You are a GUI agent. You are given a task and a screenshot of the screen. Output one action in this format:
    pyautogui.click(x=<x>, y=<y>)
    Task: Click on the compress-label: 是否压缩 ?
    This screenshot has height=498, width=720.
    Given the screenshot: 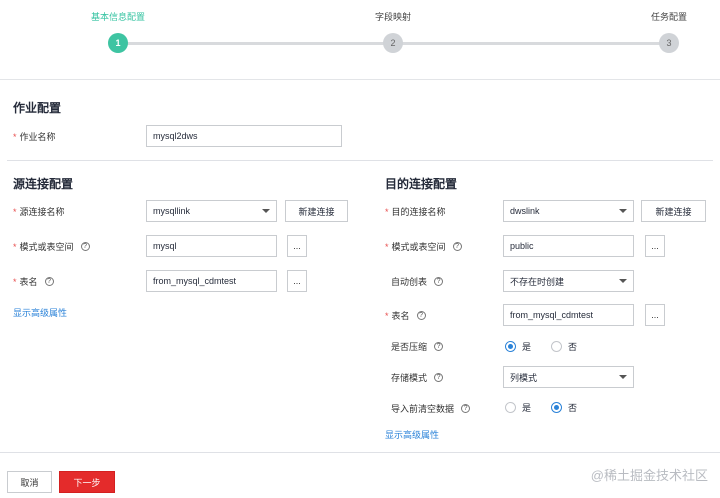 What is the action you would take?
    pyautogui.click(x=417, y=346)
    